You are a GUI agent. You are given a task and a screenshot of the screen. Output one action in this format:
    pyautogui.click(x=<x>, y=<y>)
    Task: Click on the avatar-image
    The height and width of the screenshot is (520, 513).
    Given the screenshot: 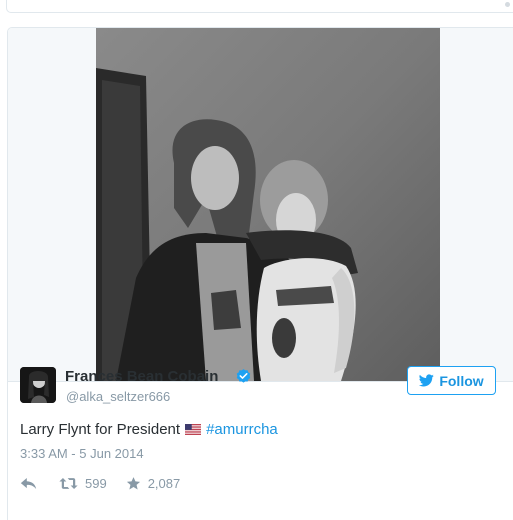 What is the action you would take?
    pyautogui.click(x=38, y=385)
    